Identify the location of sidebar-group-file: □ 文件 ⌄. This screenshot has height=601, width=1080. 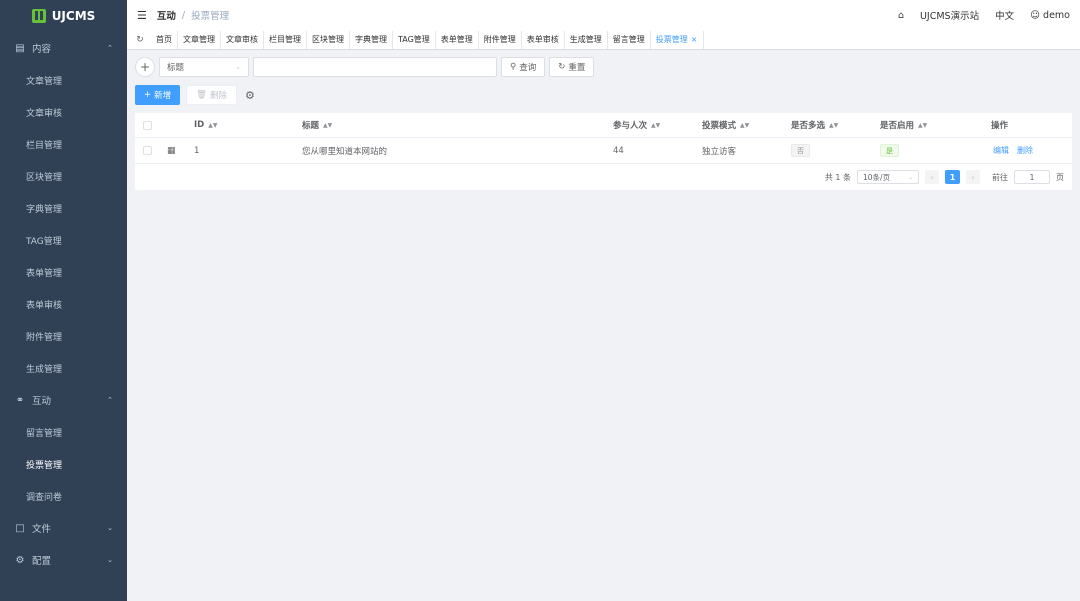
(63, 528).